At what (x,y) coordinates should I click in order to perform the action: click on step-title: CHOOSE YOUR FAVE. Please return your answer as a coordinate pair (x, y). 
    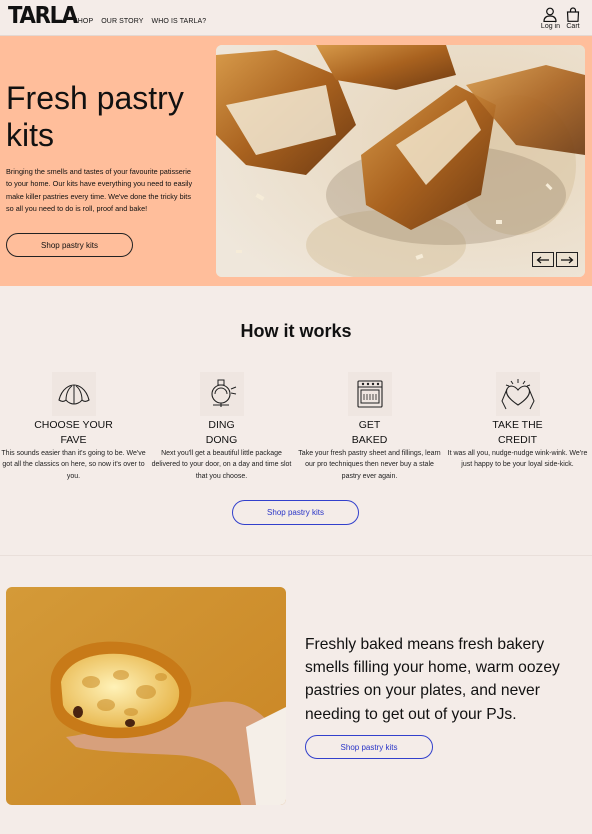
    Looking at the image, I should click on (73, 432).